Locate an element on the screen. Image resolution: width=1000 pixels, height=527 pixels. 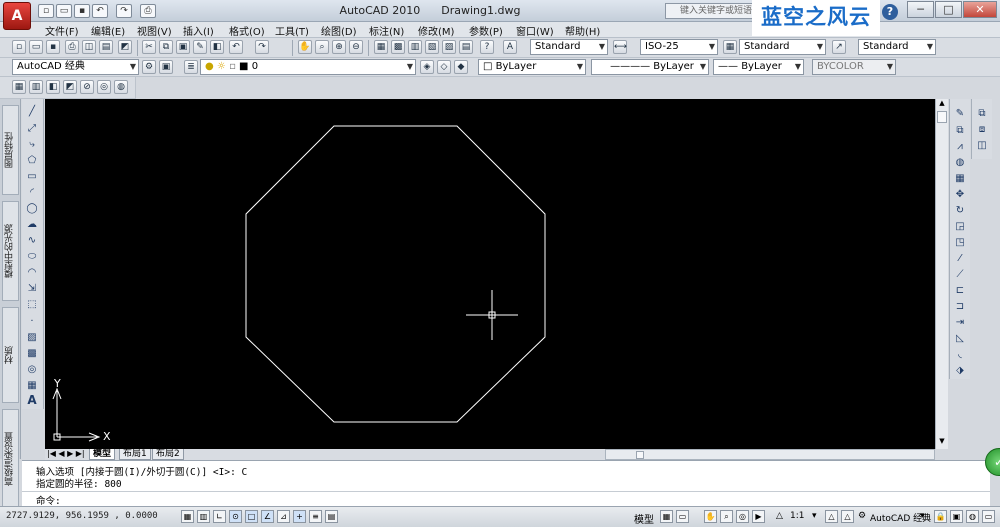
quickcalc-icon: ▤ is located at coordinates (466, 47).